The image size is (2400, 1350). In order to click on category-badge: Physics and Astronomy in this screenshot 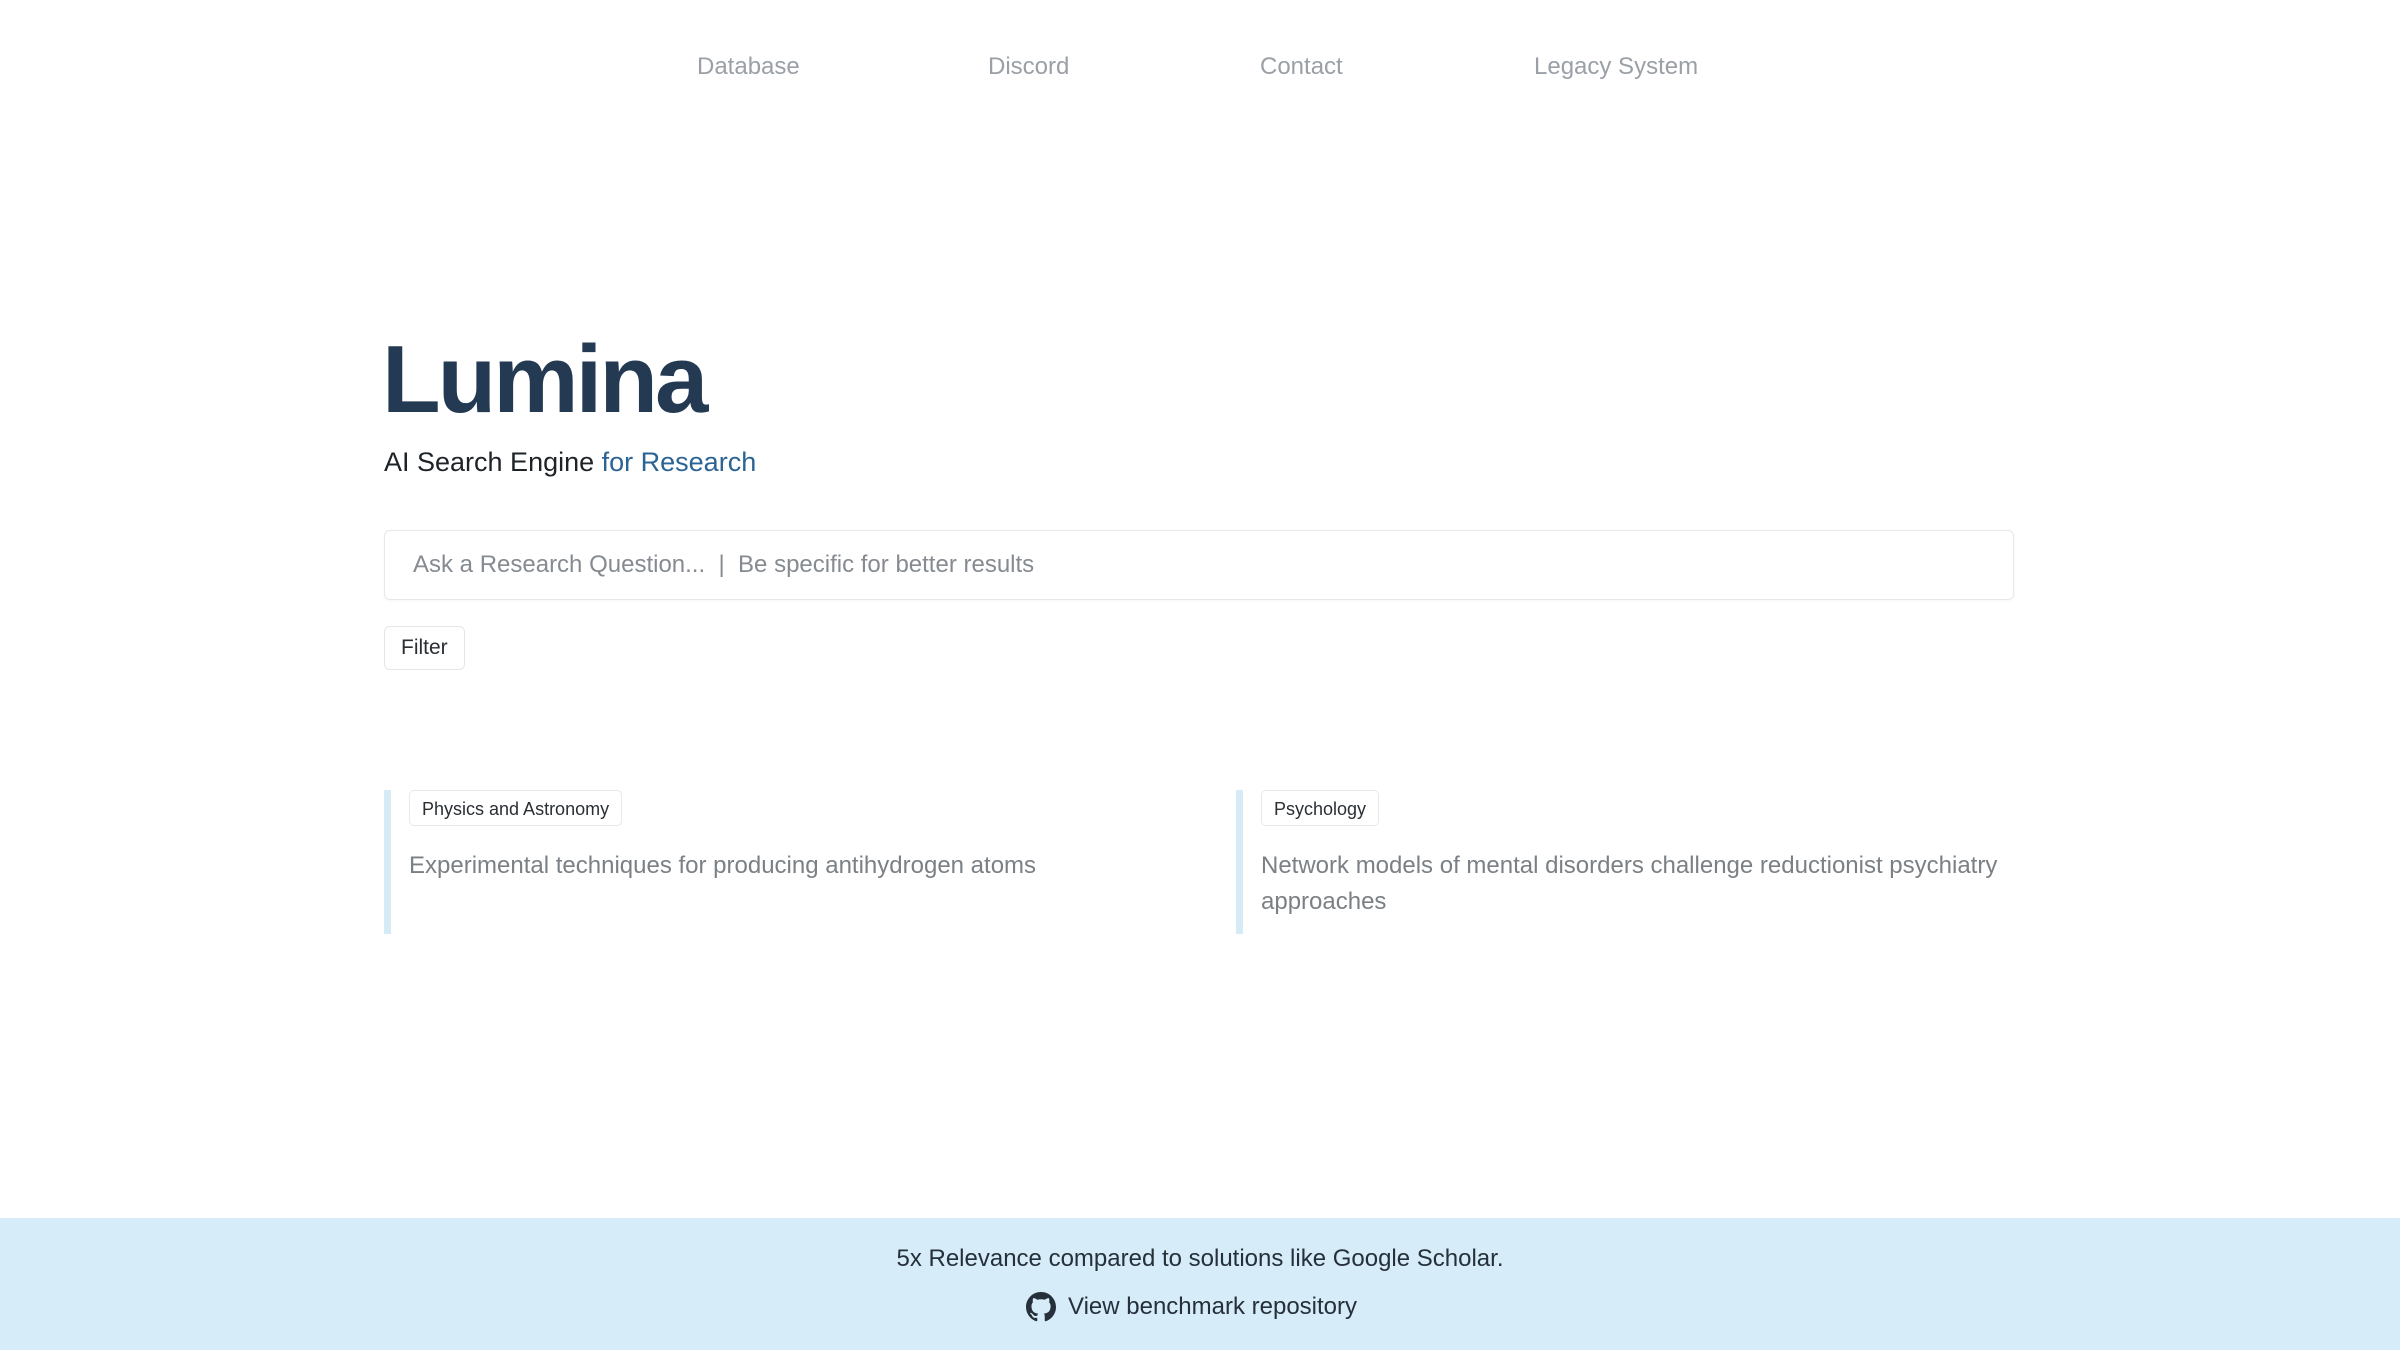, I will do `click(516, 808)`.